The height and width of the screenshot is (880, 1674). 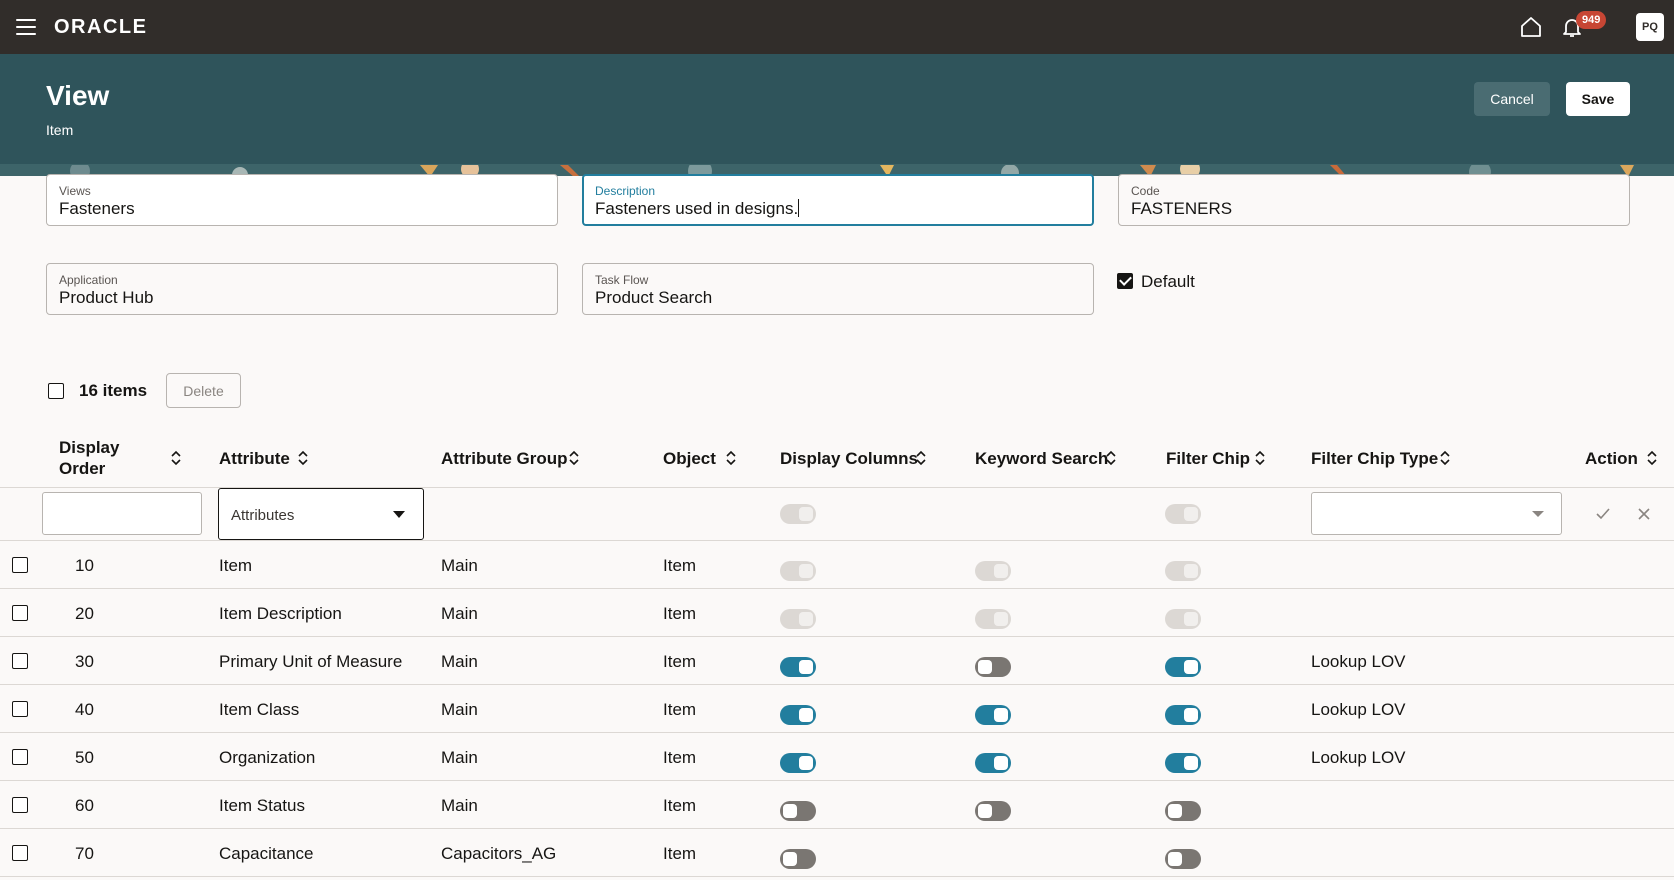 I want to click on views-value: Fasteners, so click(x=97, y=208).